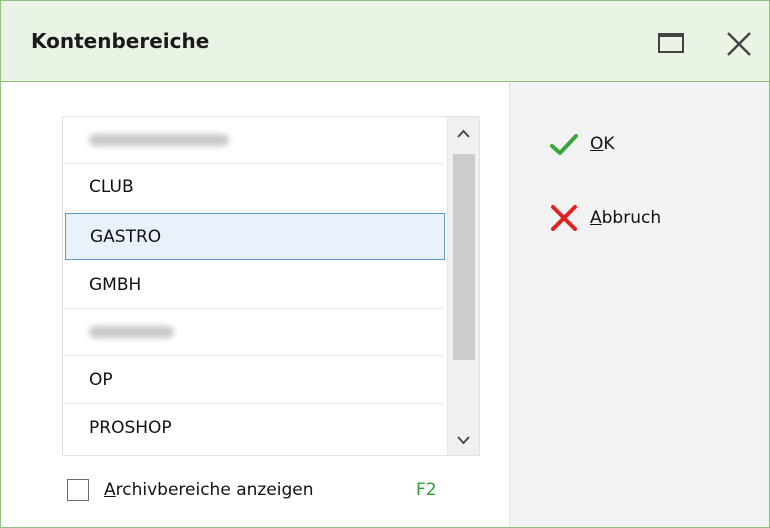  What do you see at coordinates (78, 490) in the screenshot?
I see `archive-checkbox` at bounding box center [78, 490].